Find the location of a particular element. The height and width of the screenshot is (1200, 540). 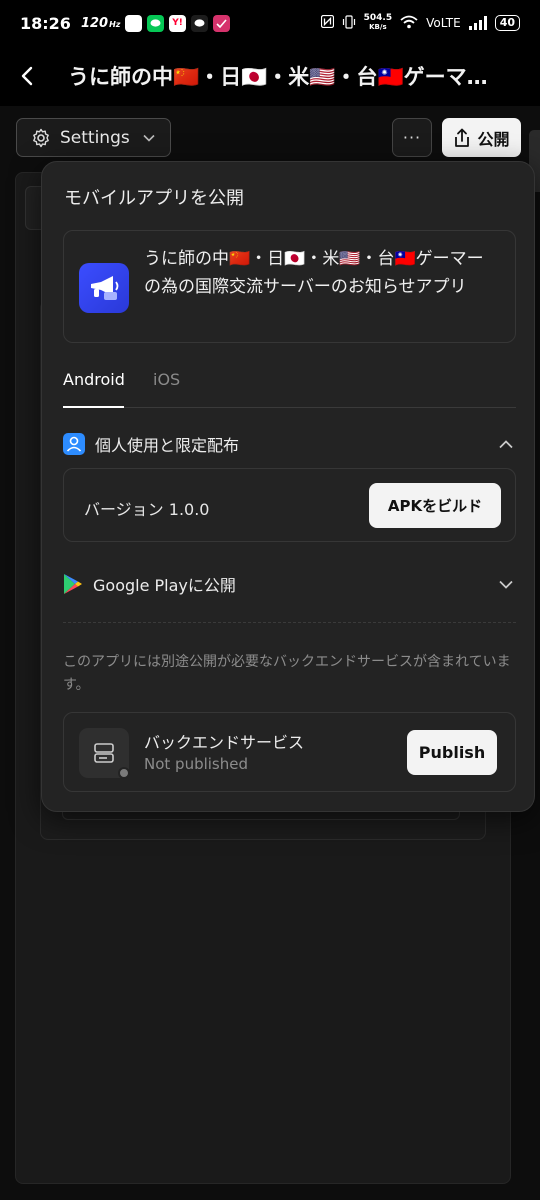

wifi-icon is located at coordinates (409, 23).